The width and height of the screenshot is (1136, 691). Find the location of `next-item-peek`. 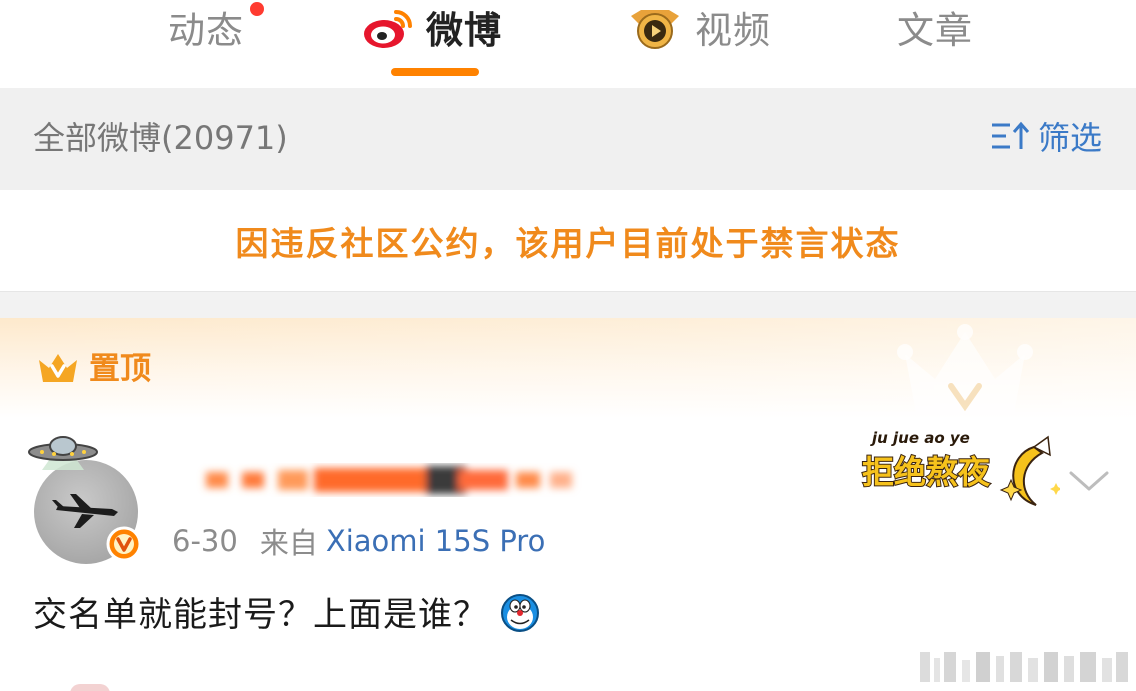

next-item-peek is located at coordinates (90, 687).